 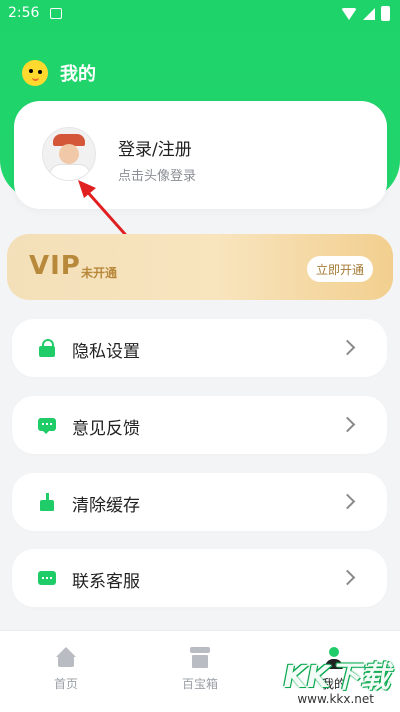 What do you see at coordinates (66, 669) in the screenshot?
I see `nav-home: 首页` at bounding box center [66, 669].